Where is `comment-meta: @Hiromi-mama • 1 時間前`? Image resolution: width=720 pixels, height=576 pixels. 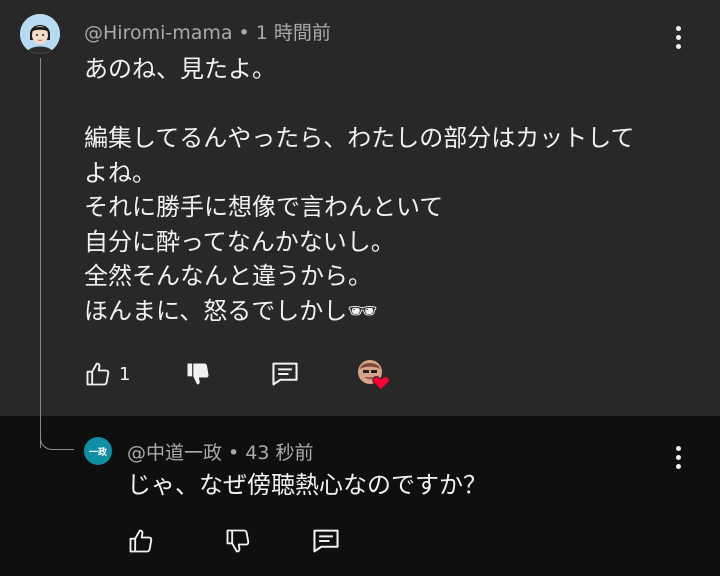 comment-meta: @Hiromi-mama • 1 時間前 is located at coordinates (207, 31).